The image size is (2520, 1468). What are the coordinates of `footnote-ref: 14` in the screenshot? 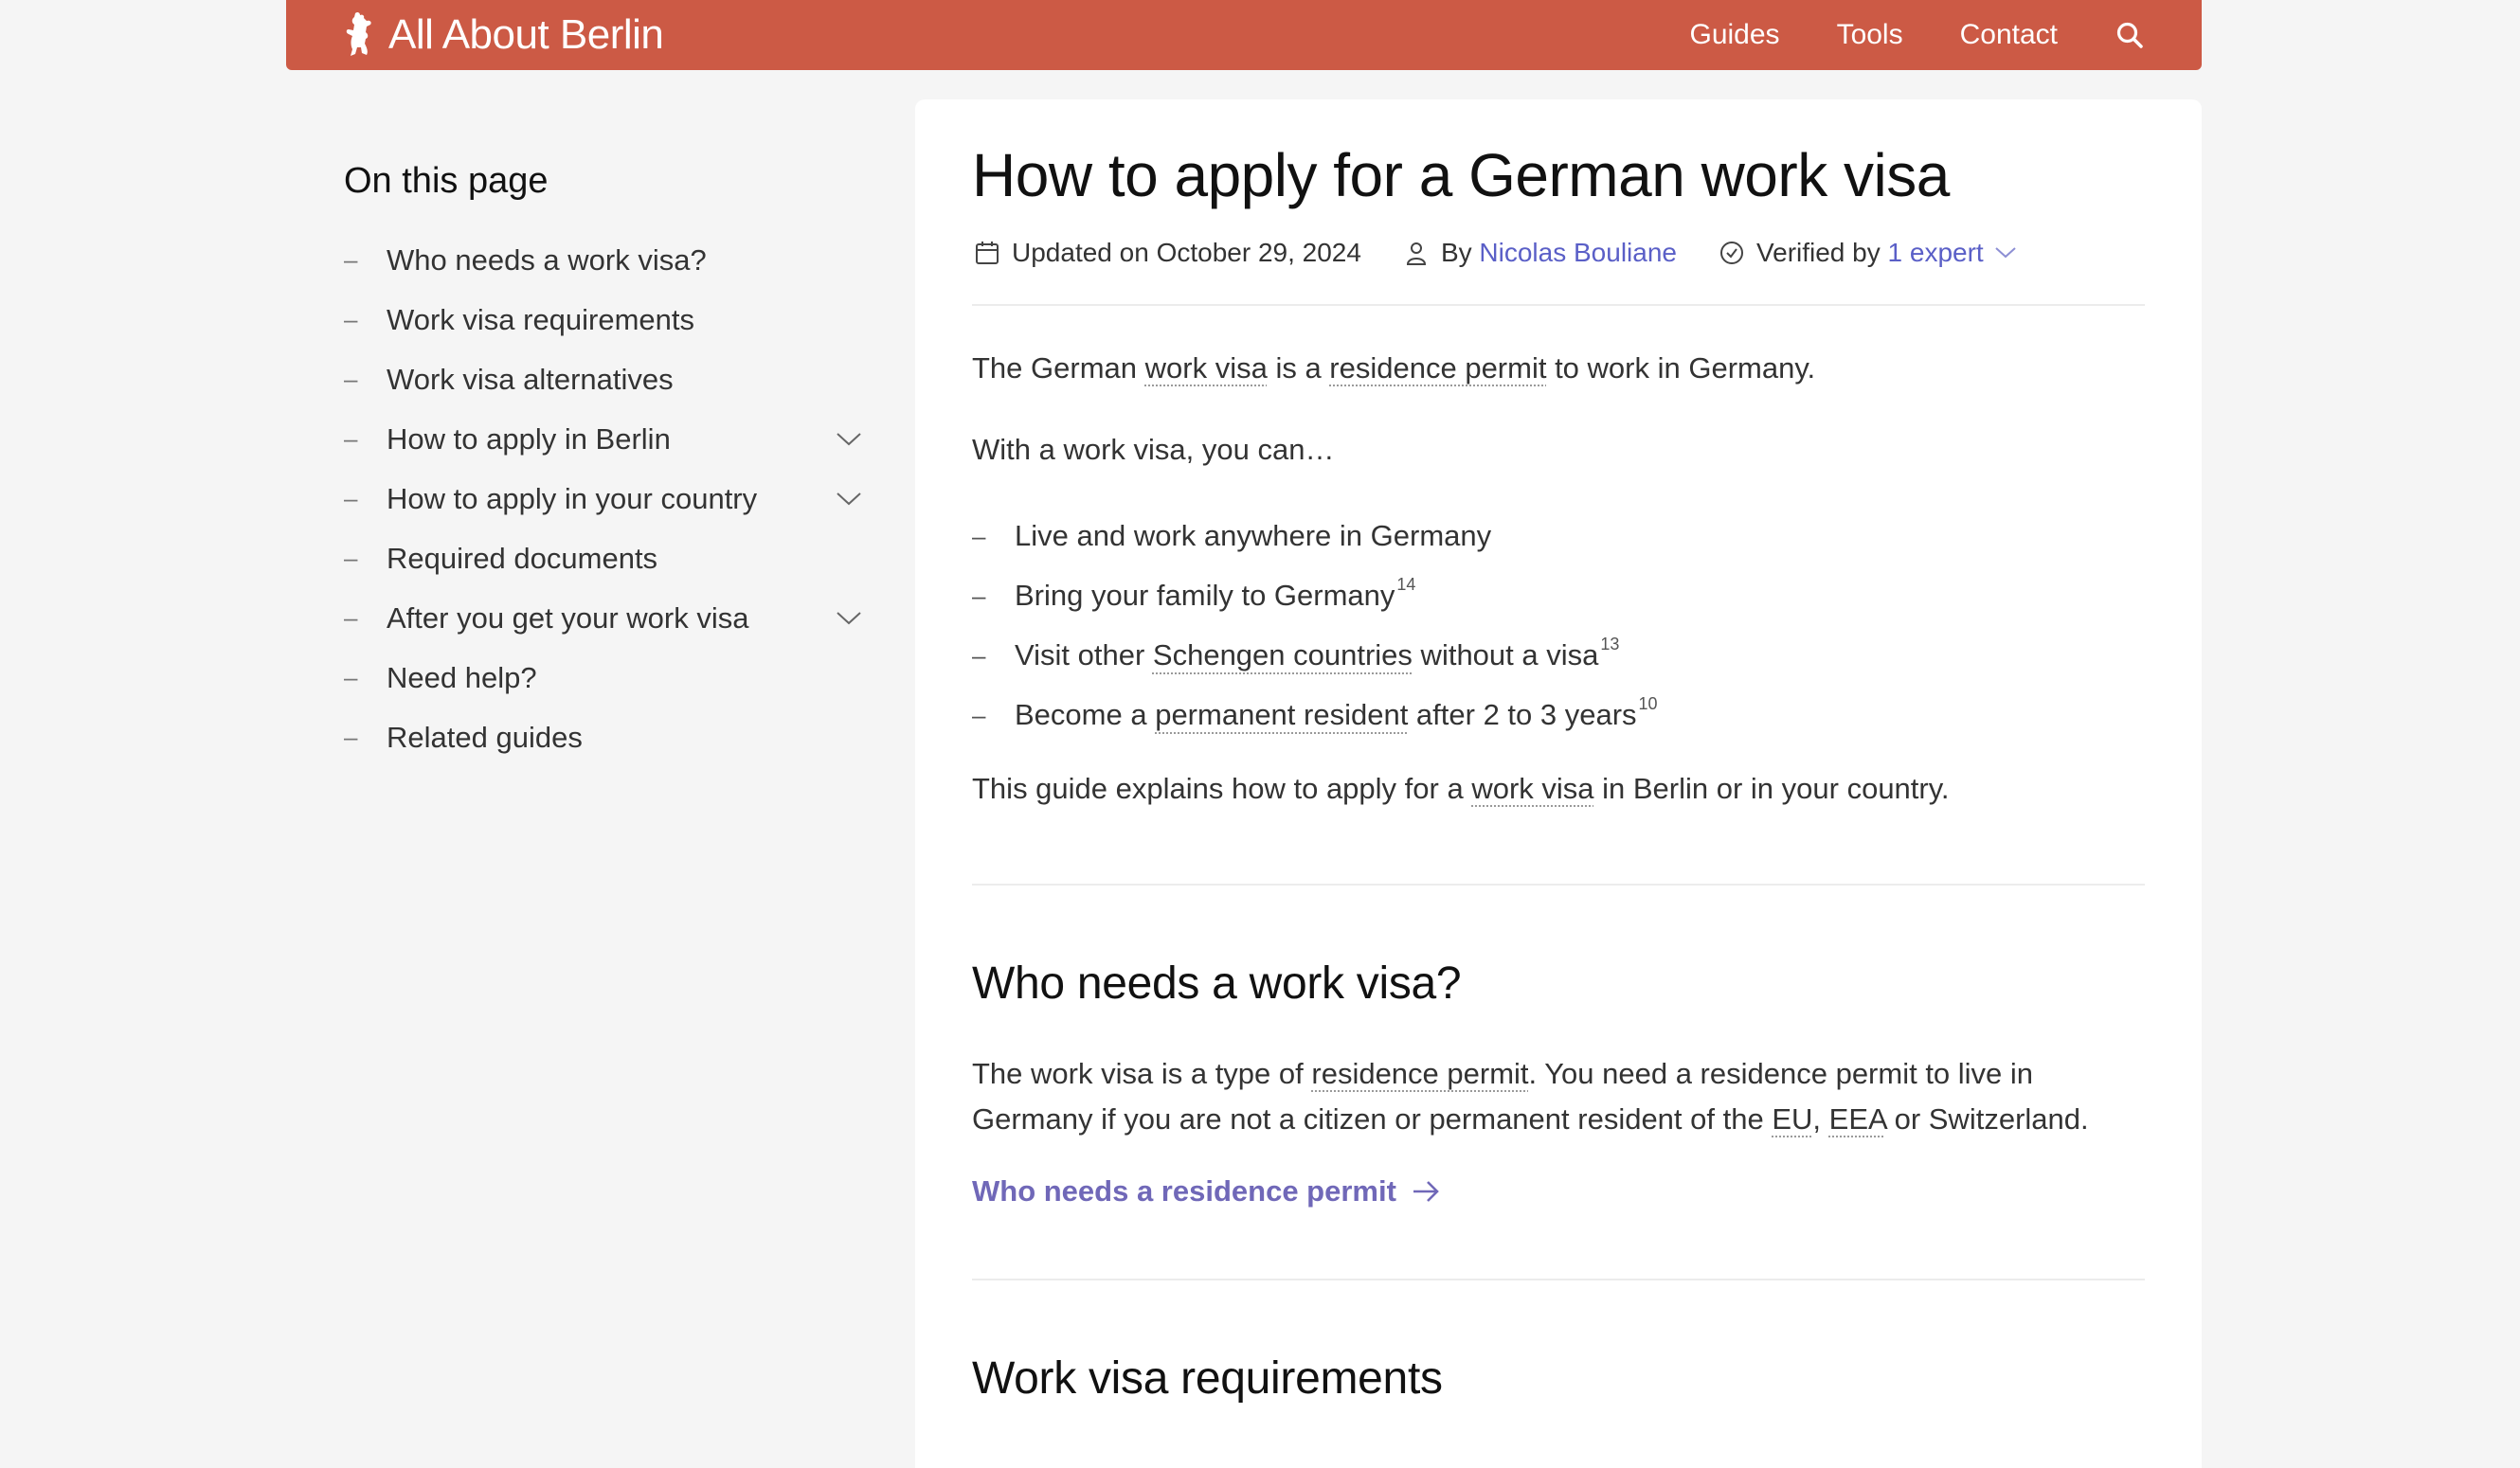 It's located at (1405, 585).